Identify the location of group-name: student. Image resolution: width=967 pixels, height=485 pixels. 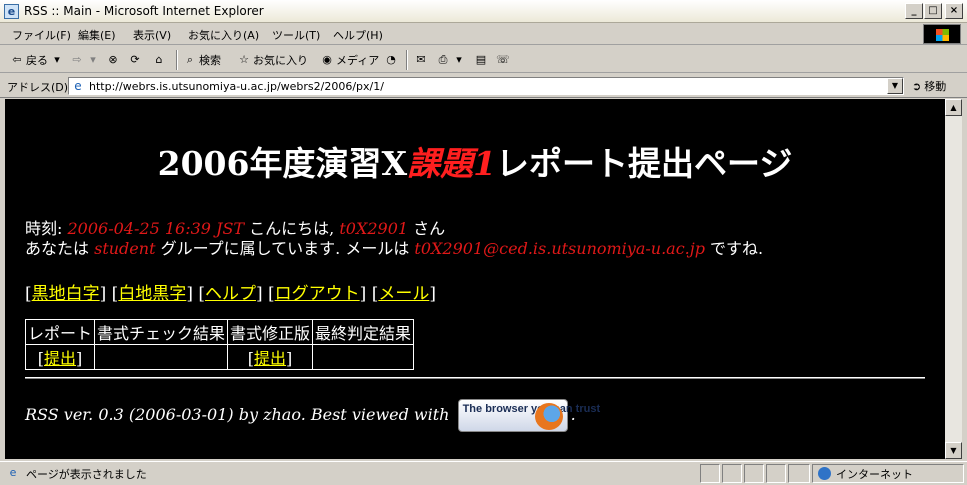
(125, 248).